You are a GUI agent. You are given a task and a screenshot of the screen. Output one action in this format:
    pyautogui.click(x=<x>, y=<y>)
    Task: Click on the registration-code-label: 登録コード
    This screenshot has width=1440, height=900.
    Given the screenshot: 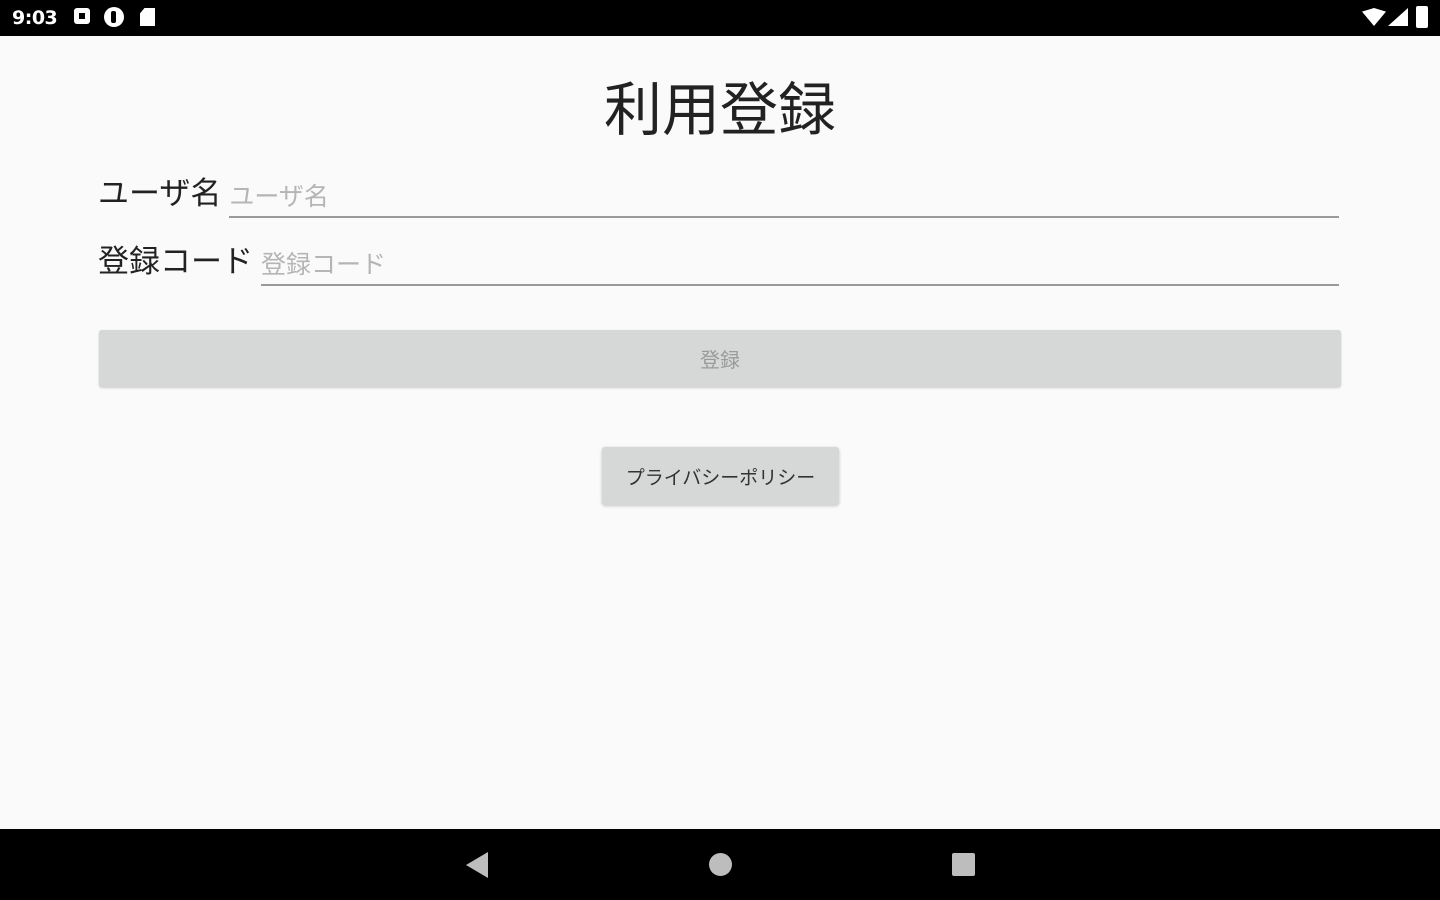 What is the action you would take?
    pyautogui.click(x=175, y=262)
    